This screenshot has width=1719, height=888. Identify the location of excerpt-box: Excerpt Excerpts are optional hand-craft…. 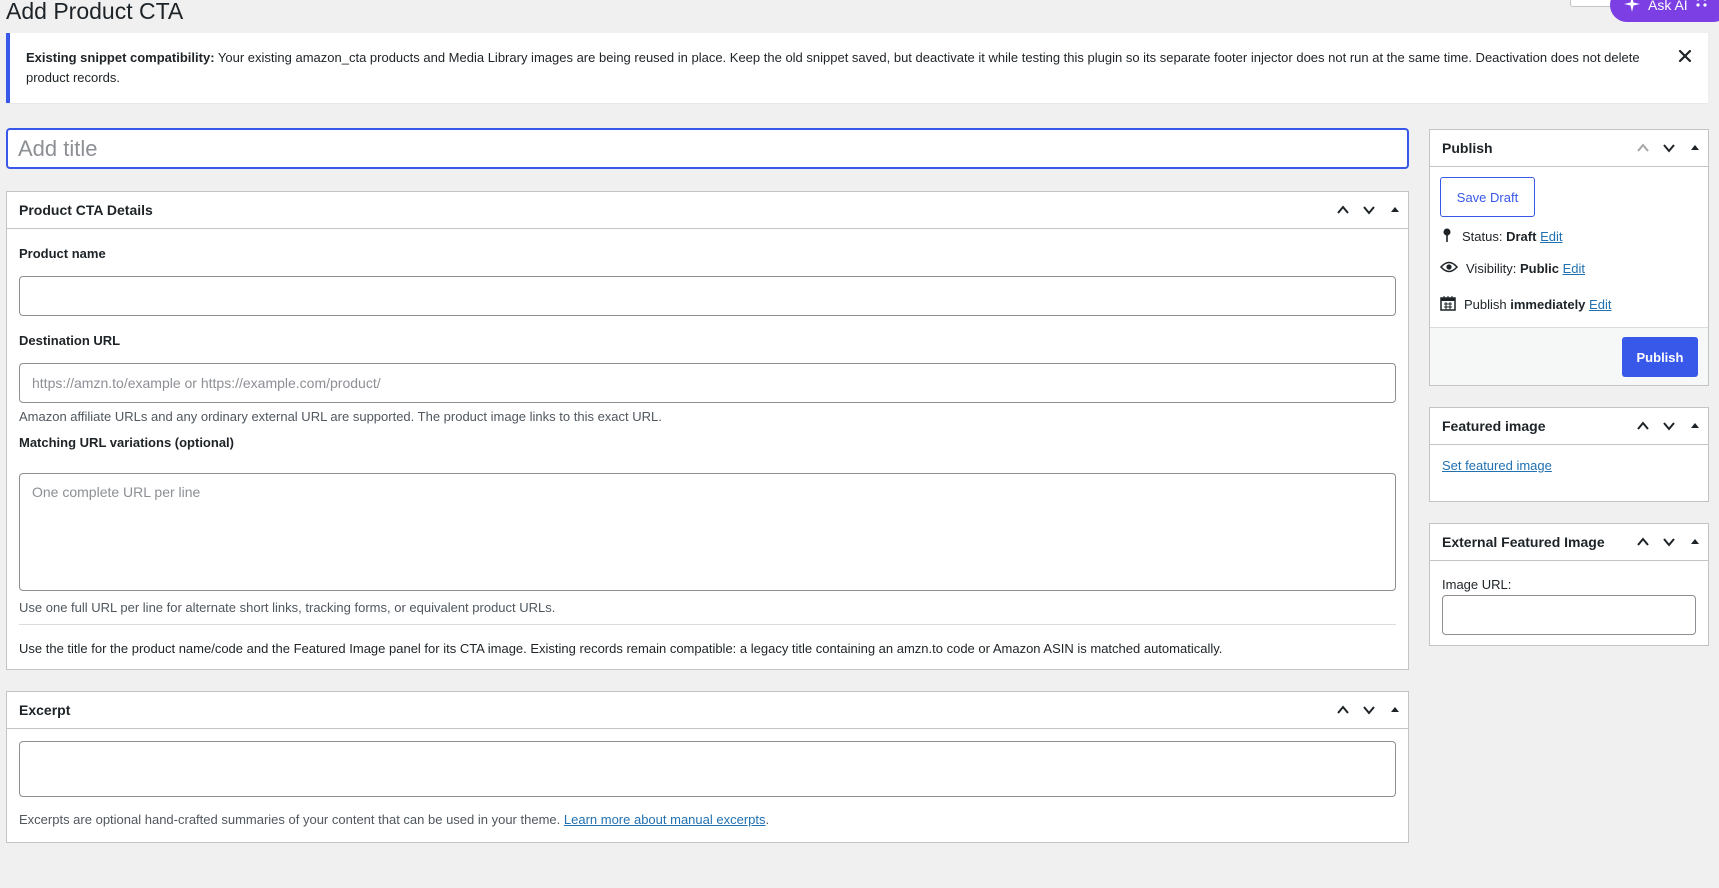
(707, 767).